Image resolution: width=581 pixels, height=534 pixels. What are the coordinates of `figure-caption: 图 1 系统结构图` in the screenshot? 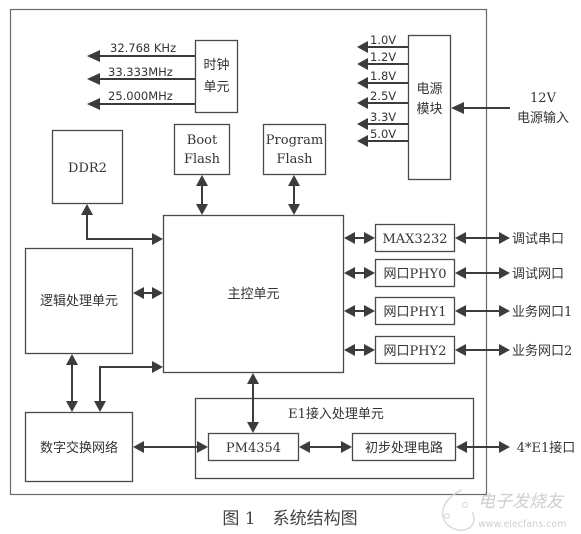 It's located at (289, 519).